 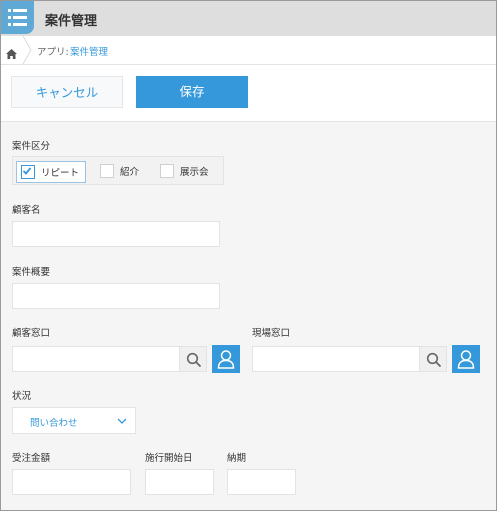 What do you see at coordinates (67, 92) in the screenshot?
I see `cancel-button: キャンセル` at bounding box center [67, 92].